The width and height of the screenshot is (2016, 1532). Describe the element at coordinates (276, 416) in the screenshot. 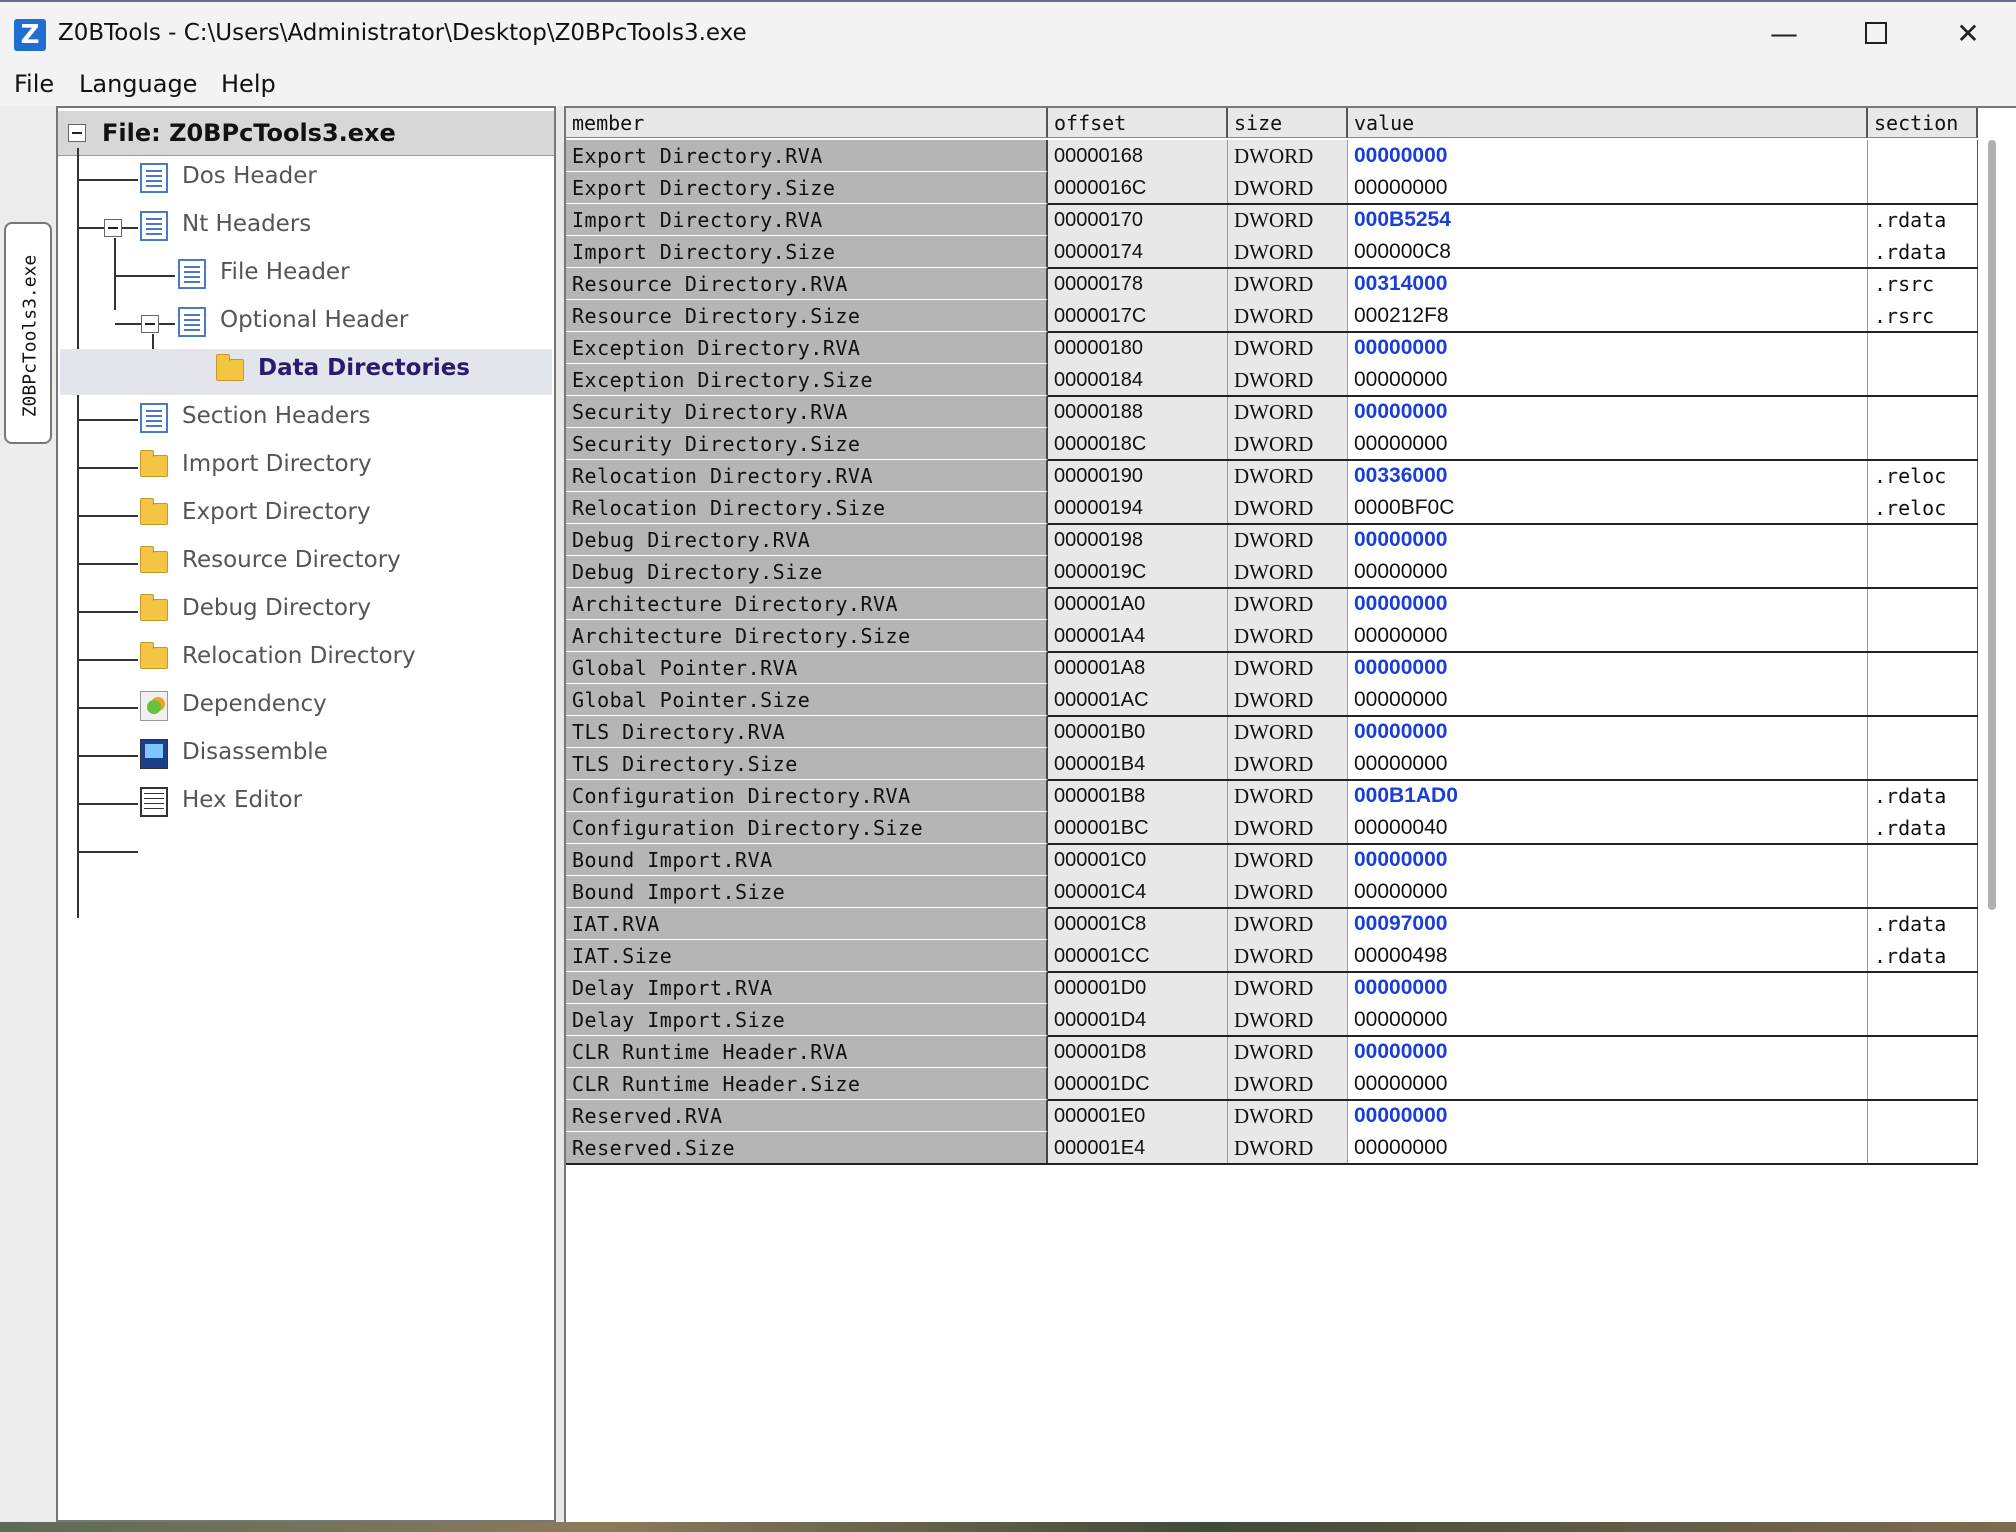

I see `tree-item-label: Section Headers` at that location.